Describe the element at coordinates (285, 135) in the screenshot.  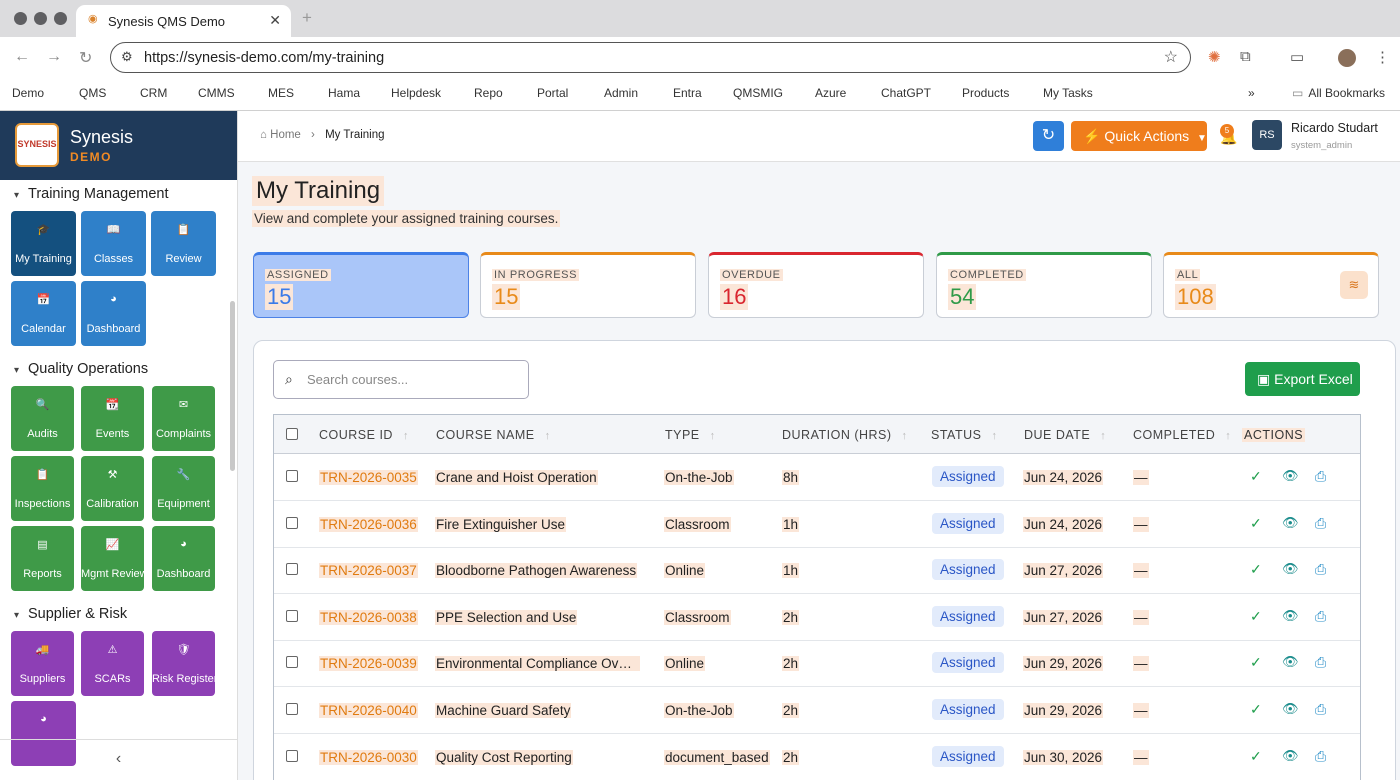
I see `breadcrumb-home: Home` at that location.